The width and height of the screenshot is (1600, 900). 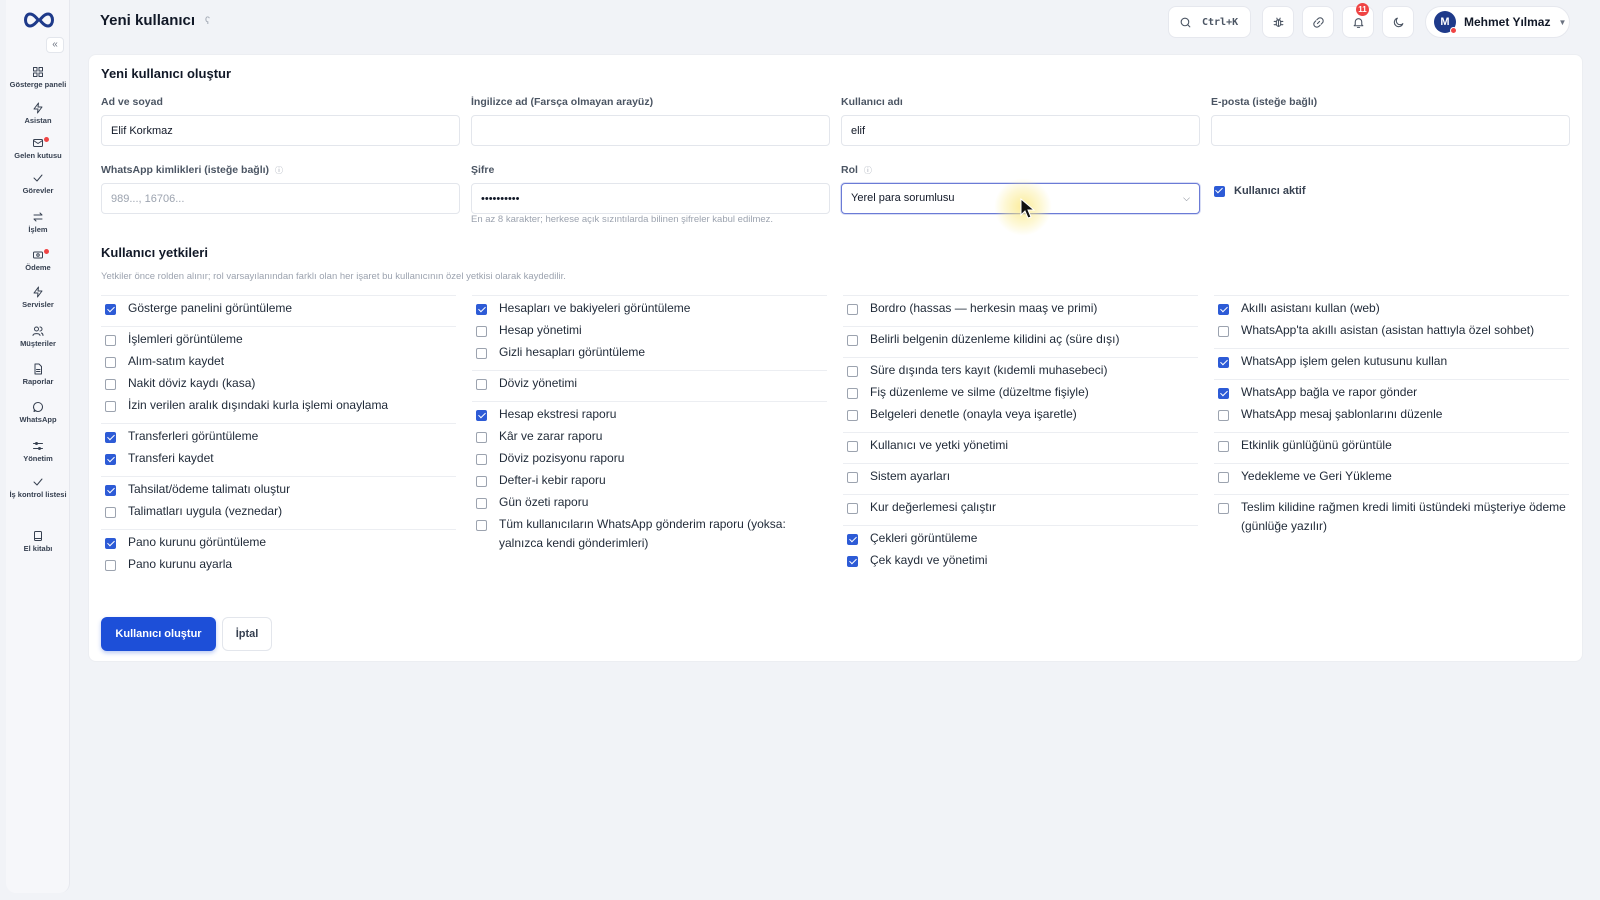 I want to click on permission-item: Etkinlik günlüğünü görüntüle, so click(x=1391, y=447).